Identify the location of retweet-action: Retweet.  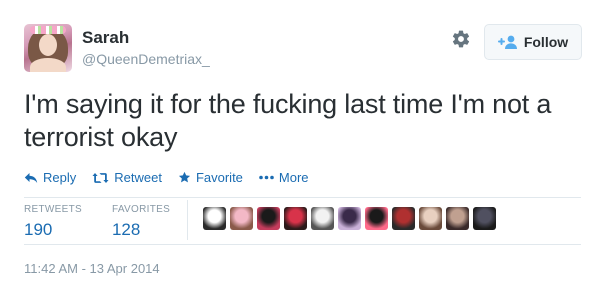
(127, 177).